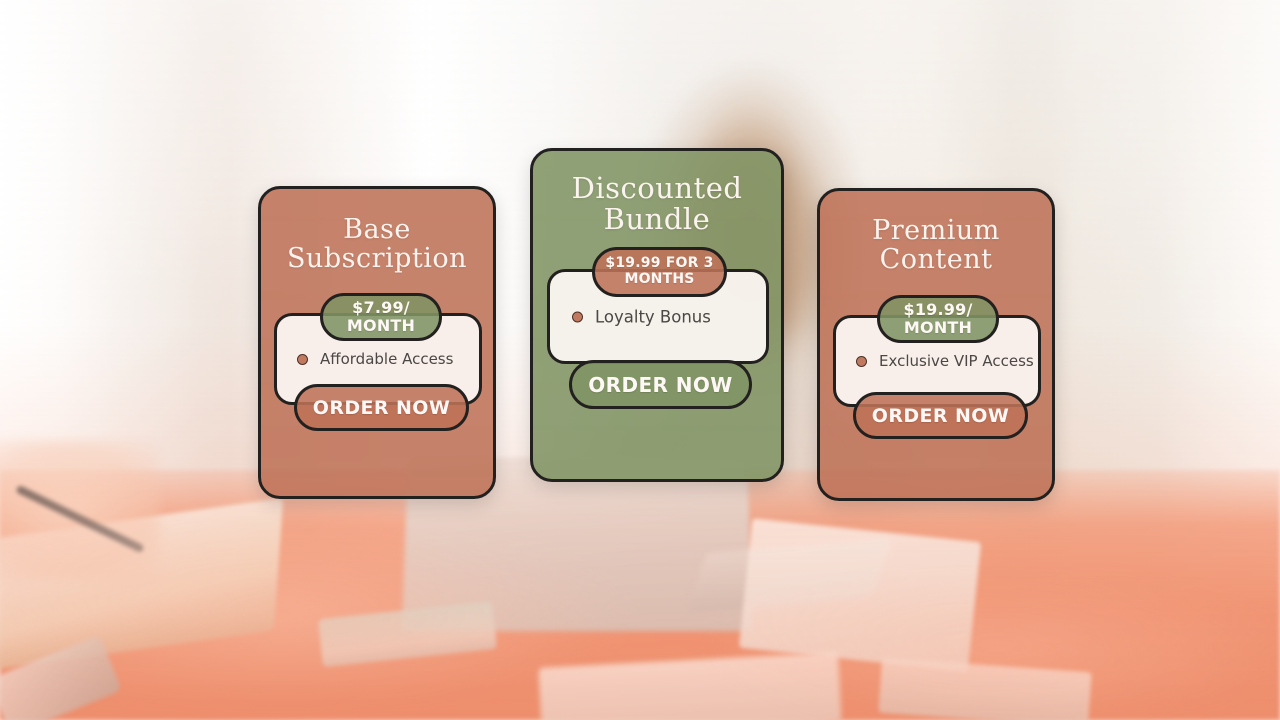 The height and width of the screenshot is (720, 1280). I want to click on feature-item: Affordable Access, so click(375, 359).